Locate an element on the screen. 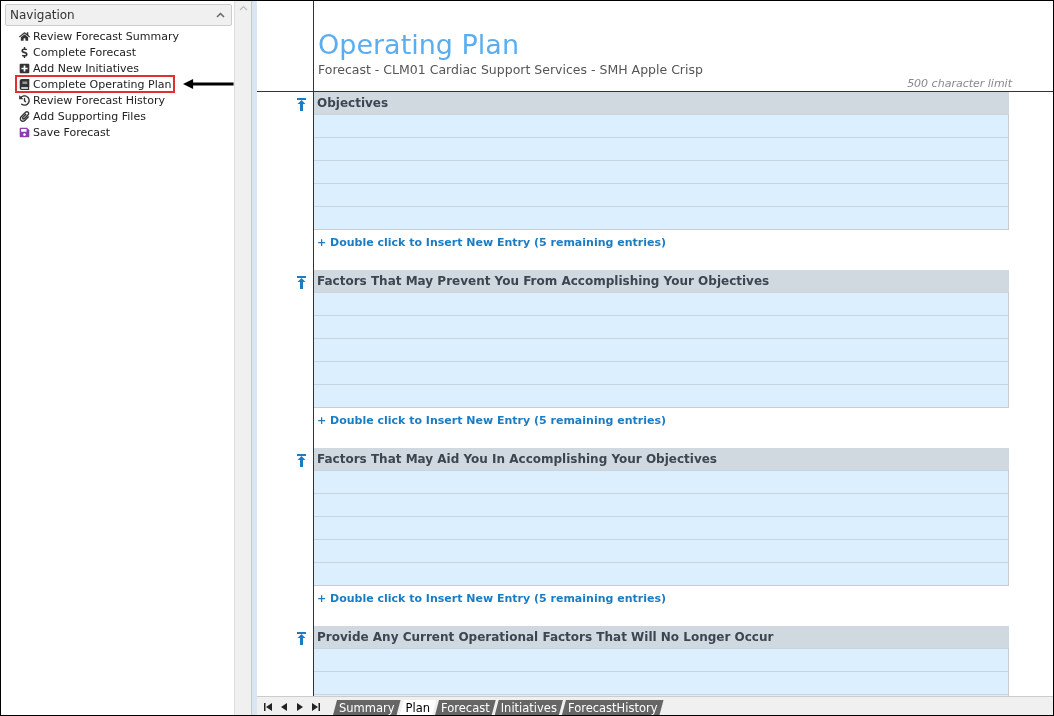 This screenshot has width=1054, height=716. history-icon is located at coordinates (24, 100).